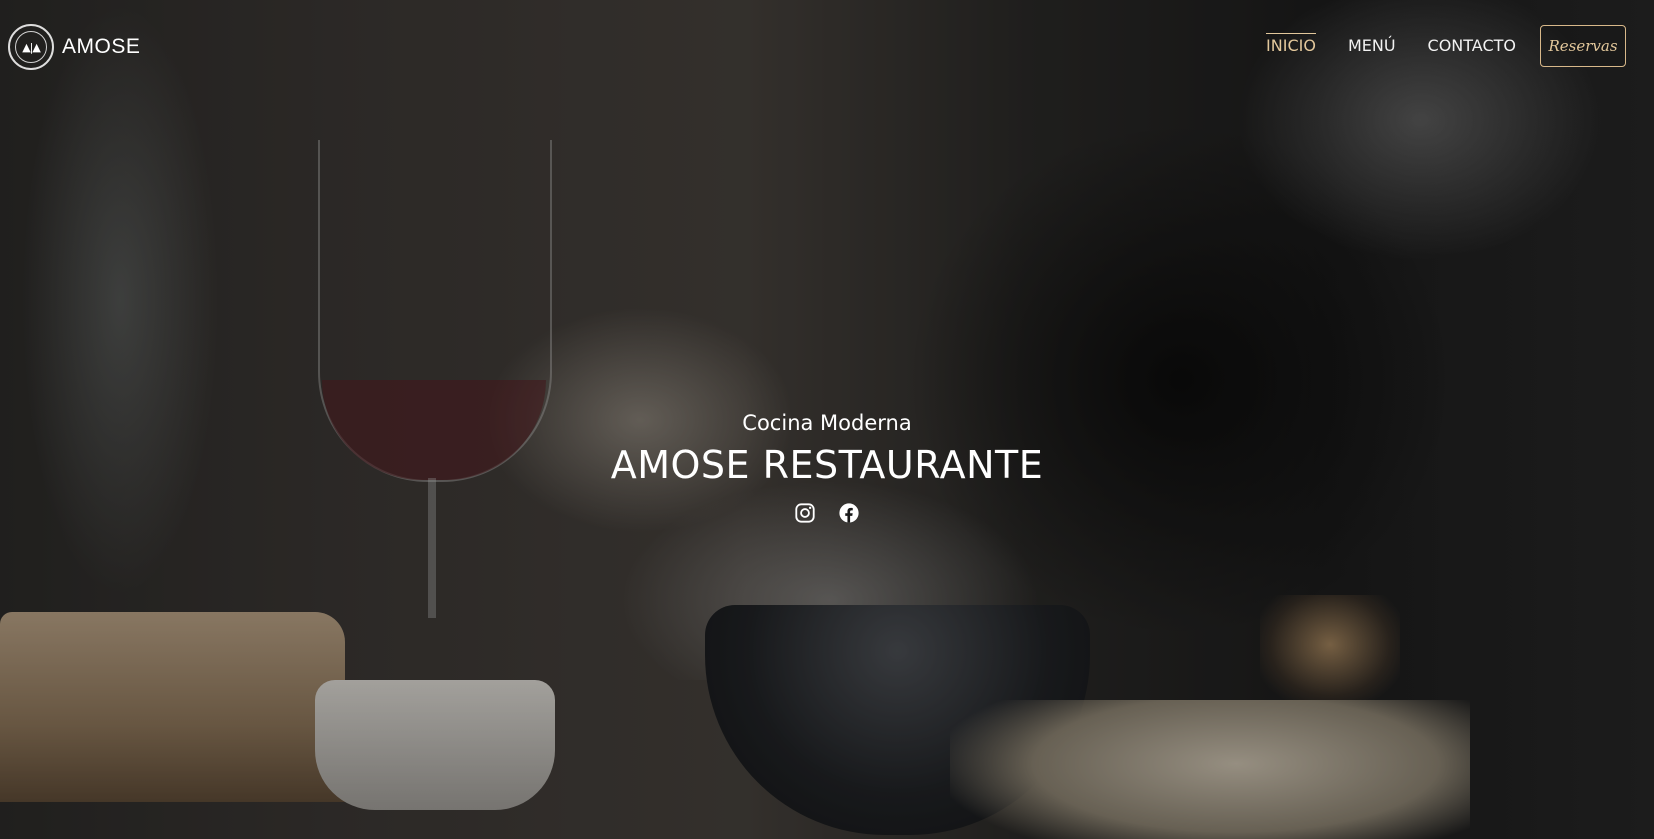 The image size is (1654, 839). I want to click on hero-content: Cocina Moderna AMOSE RESTAURANTE, so click(827, 467).